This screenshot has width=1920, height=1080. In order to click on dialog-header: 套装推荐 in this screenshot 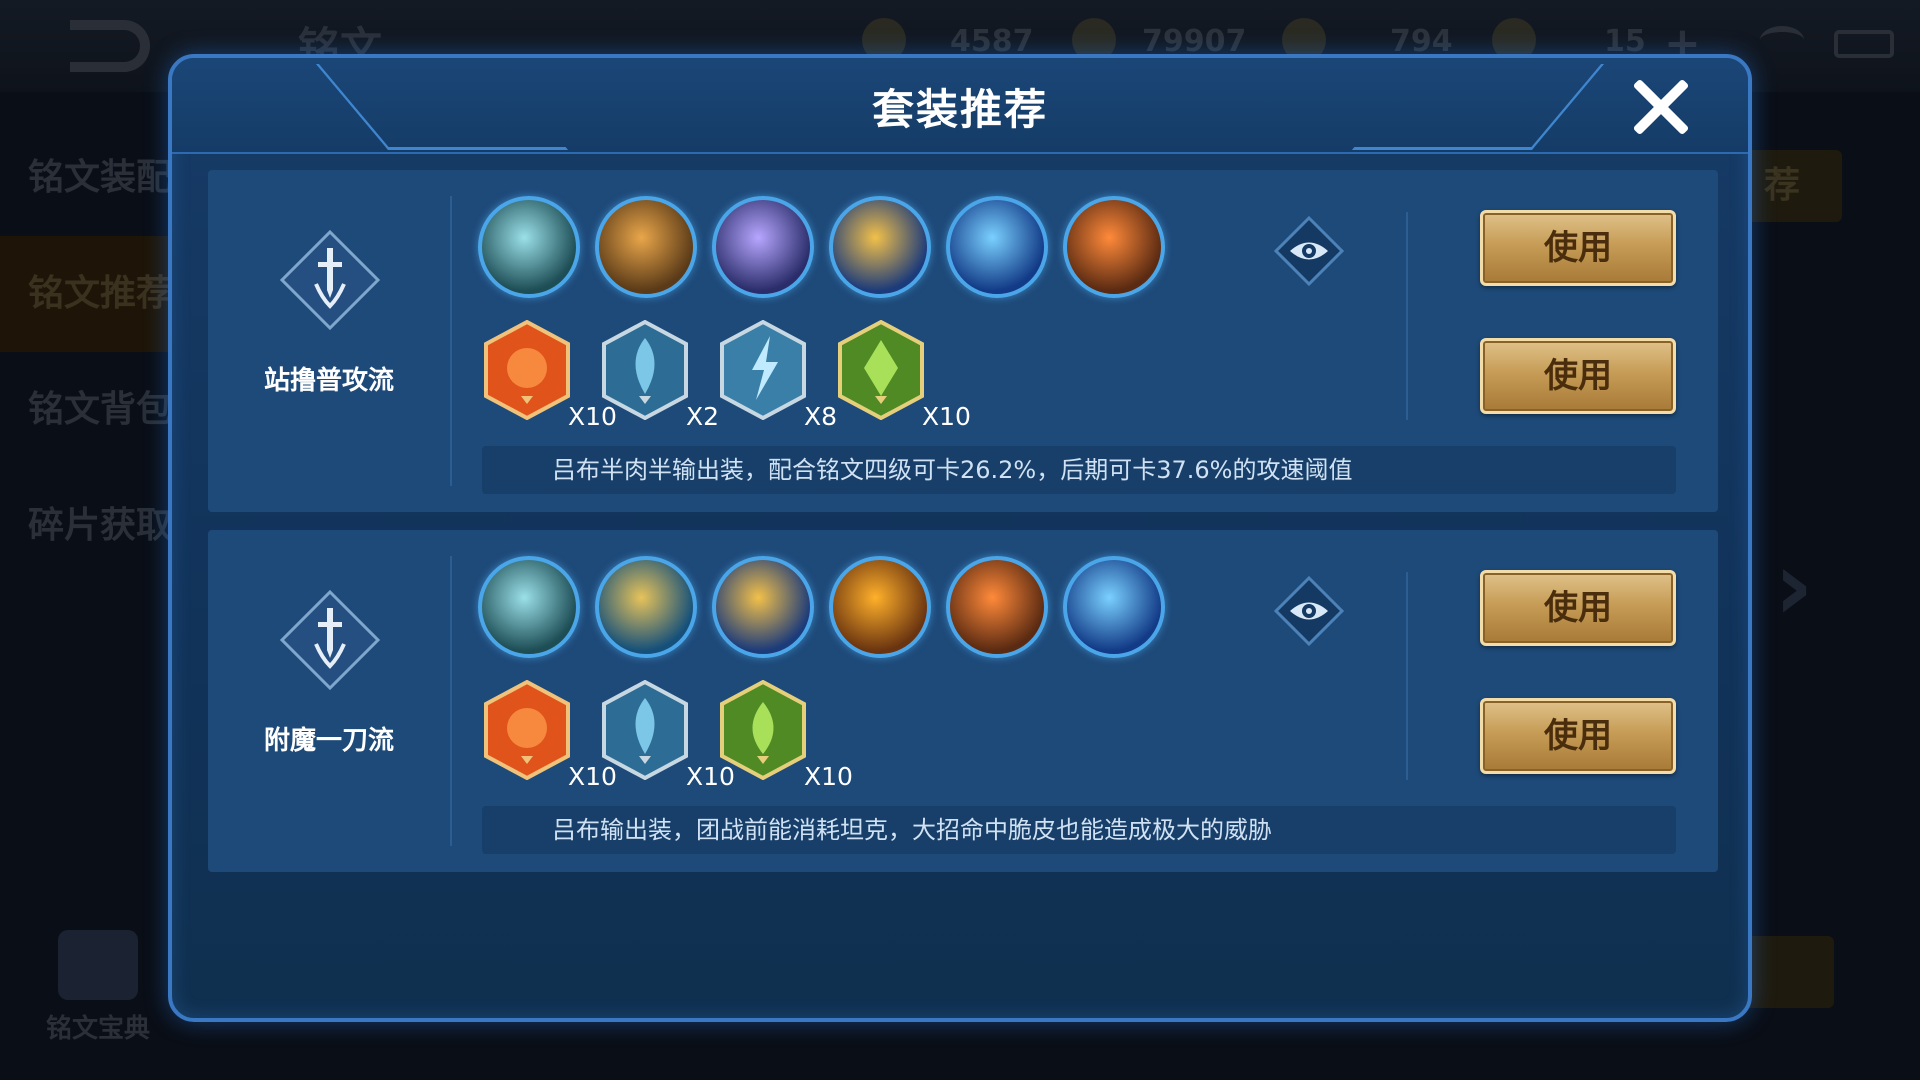, I will do `click(960, 106)`.